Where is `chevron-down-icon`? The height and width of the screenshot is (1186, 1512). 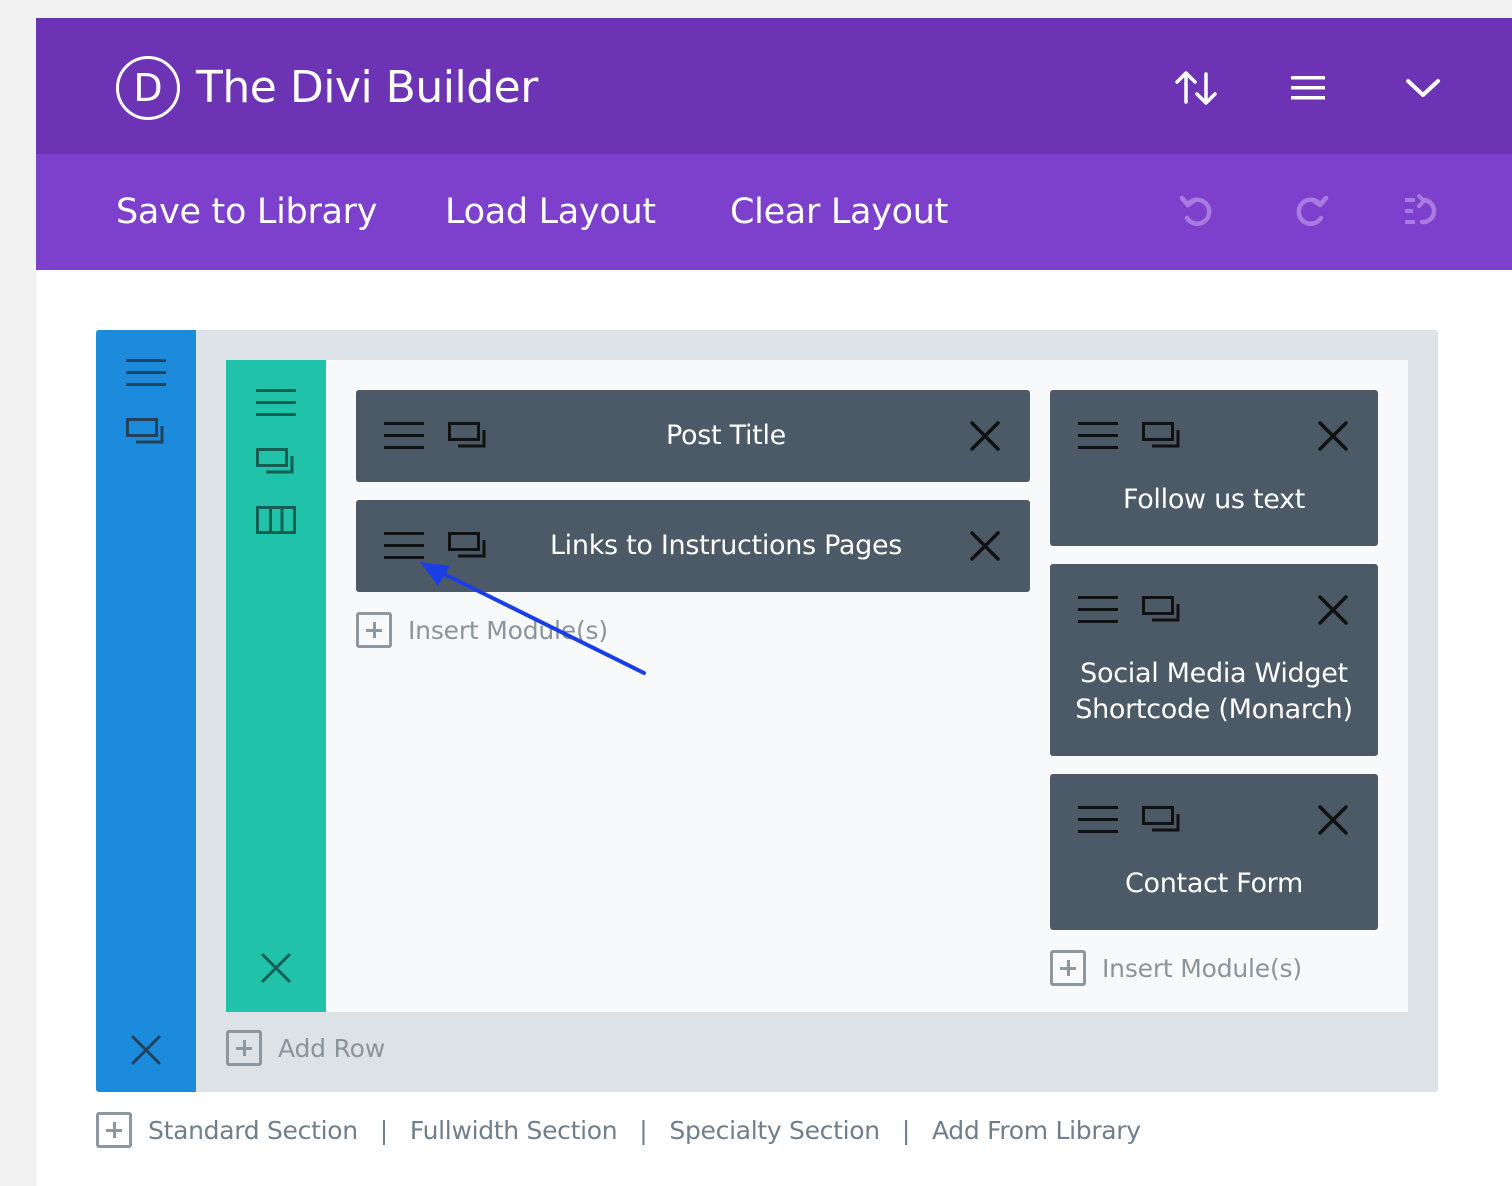
chevron-down-icon is located at coordinates (1423, 88).